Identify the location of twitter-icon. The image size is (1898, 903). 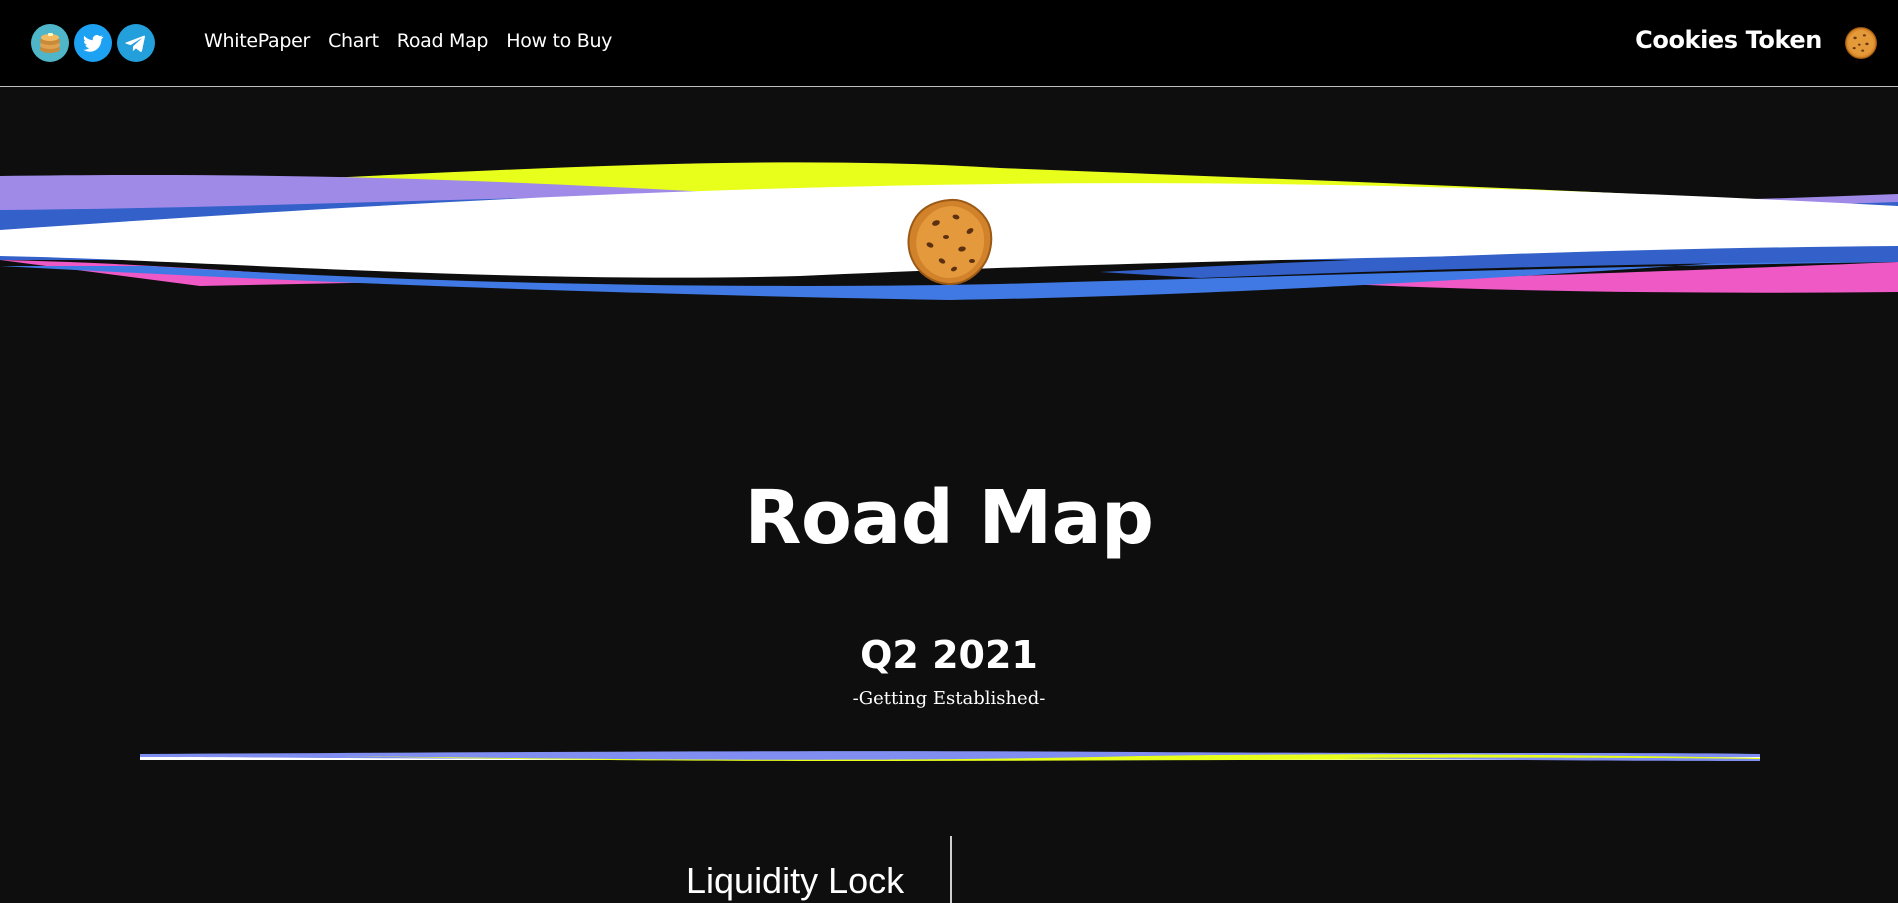
(93, 43).